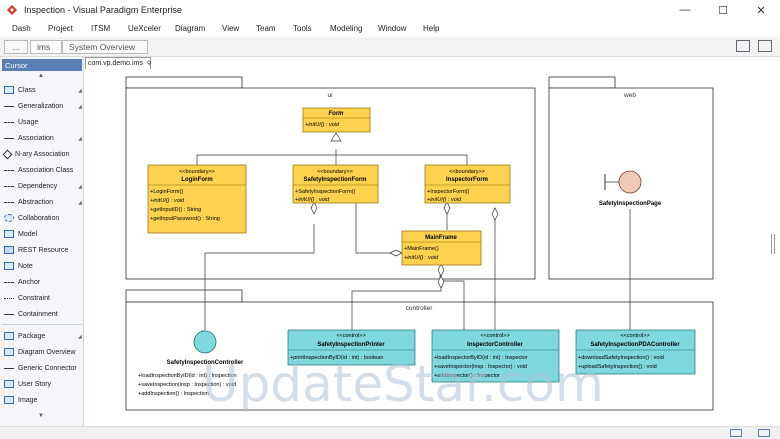  I want to click on minimize-button: —, so click(685, 10).